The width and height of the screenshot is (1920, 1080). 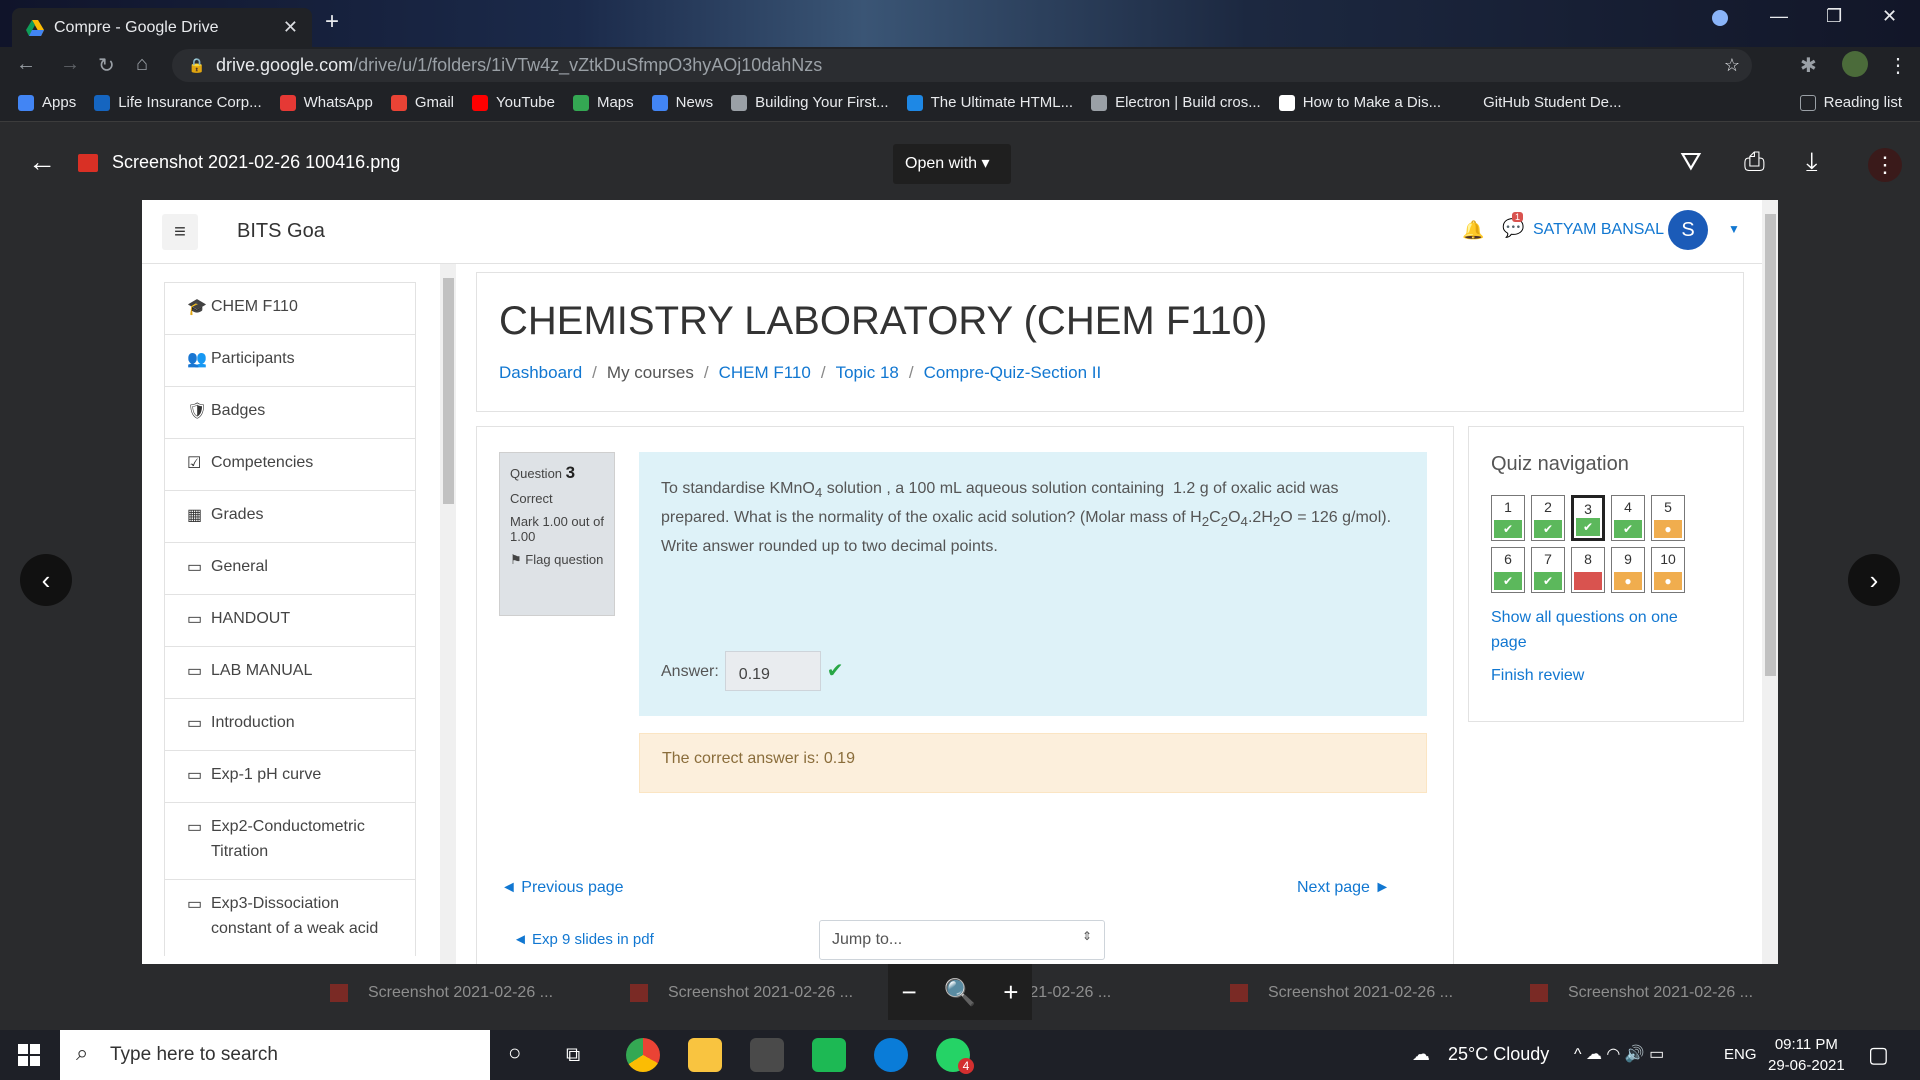 I want to click on notifications-bell-icon: 🔔, so click(x=1473, y=230).